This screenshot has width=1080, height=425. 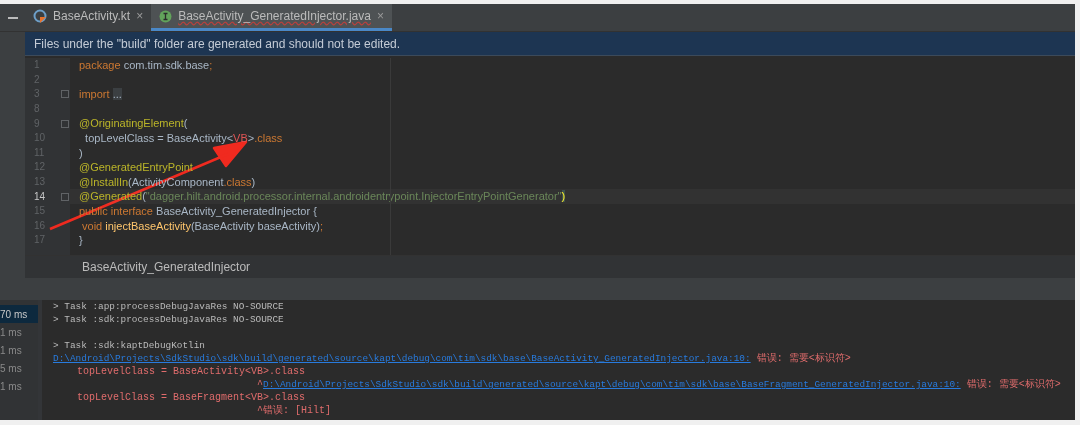 I want to click on code-line: ), so click(x=81, y=153).